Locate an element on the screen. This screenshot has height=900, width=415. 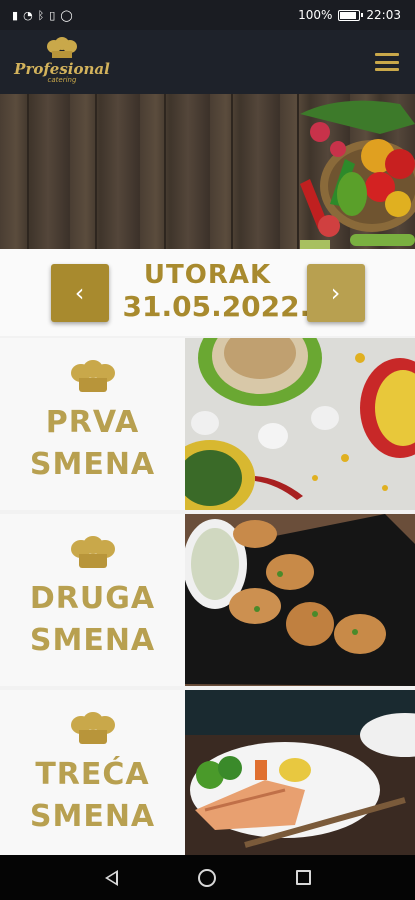
shift-label: DRUGA SMENA is located at coordinates (92, 600).